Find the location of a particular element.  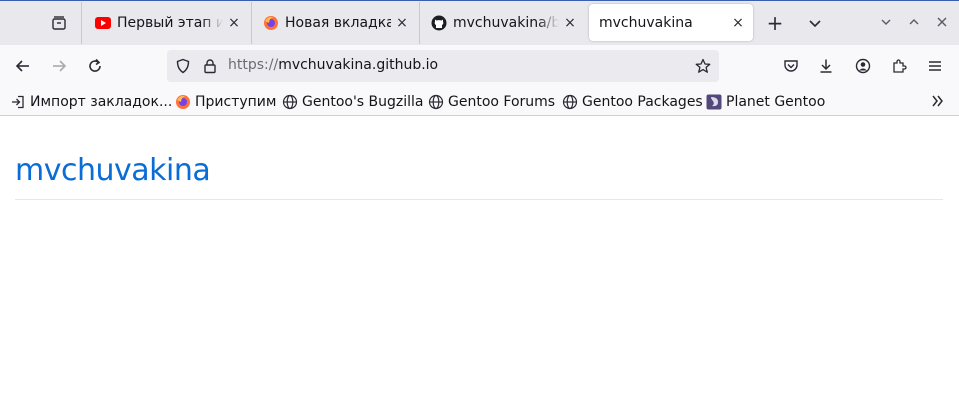

header-divider is located at coordinates (479, 199).